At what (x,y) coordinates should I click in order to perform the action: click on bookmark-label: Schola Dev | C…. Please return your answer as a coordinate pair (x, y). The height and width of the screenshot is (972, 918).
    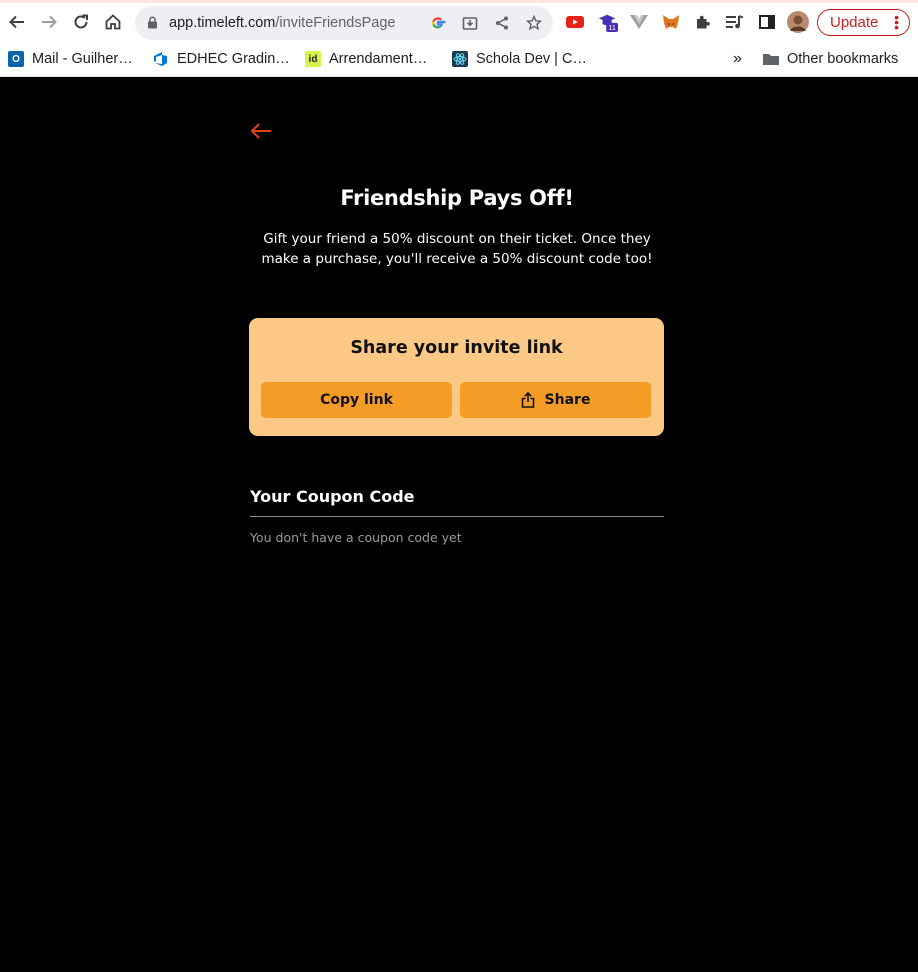
    Looking at the image, I should click on (531, 59).